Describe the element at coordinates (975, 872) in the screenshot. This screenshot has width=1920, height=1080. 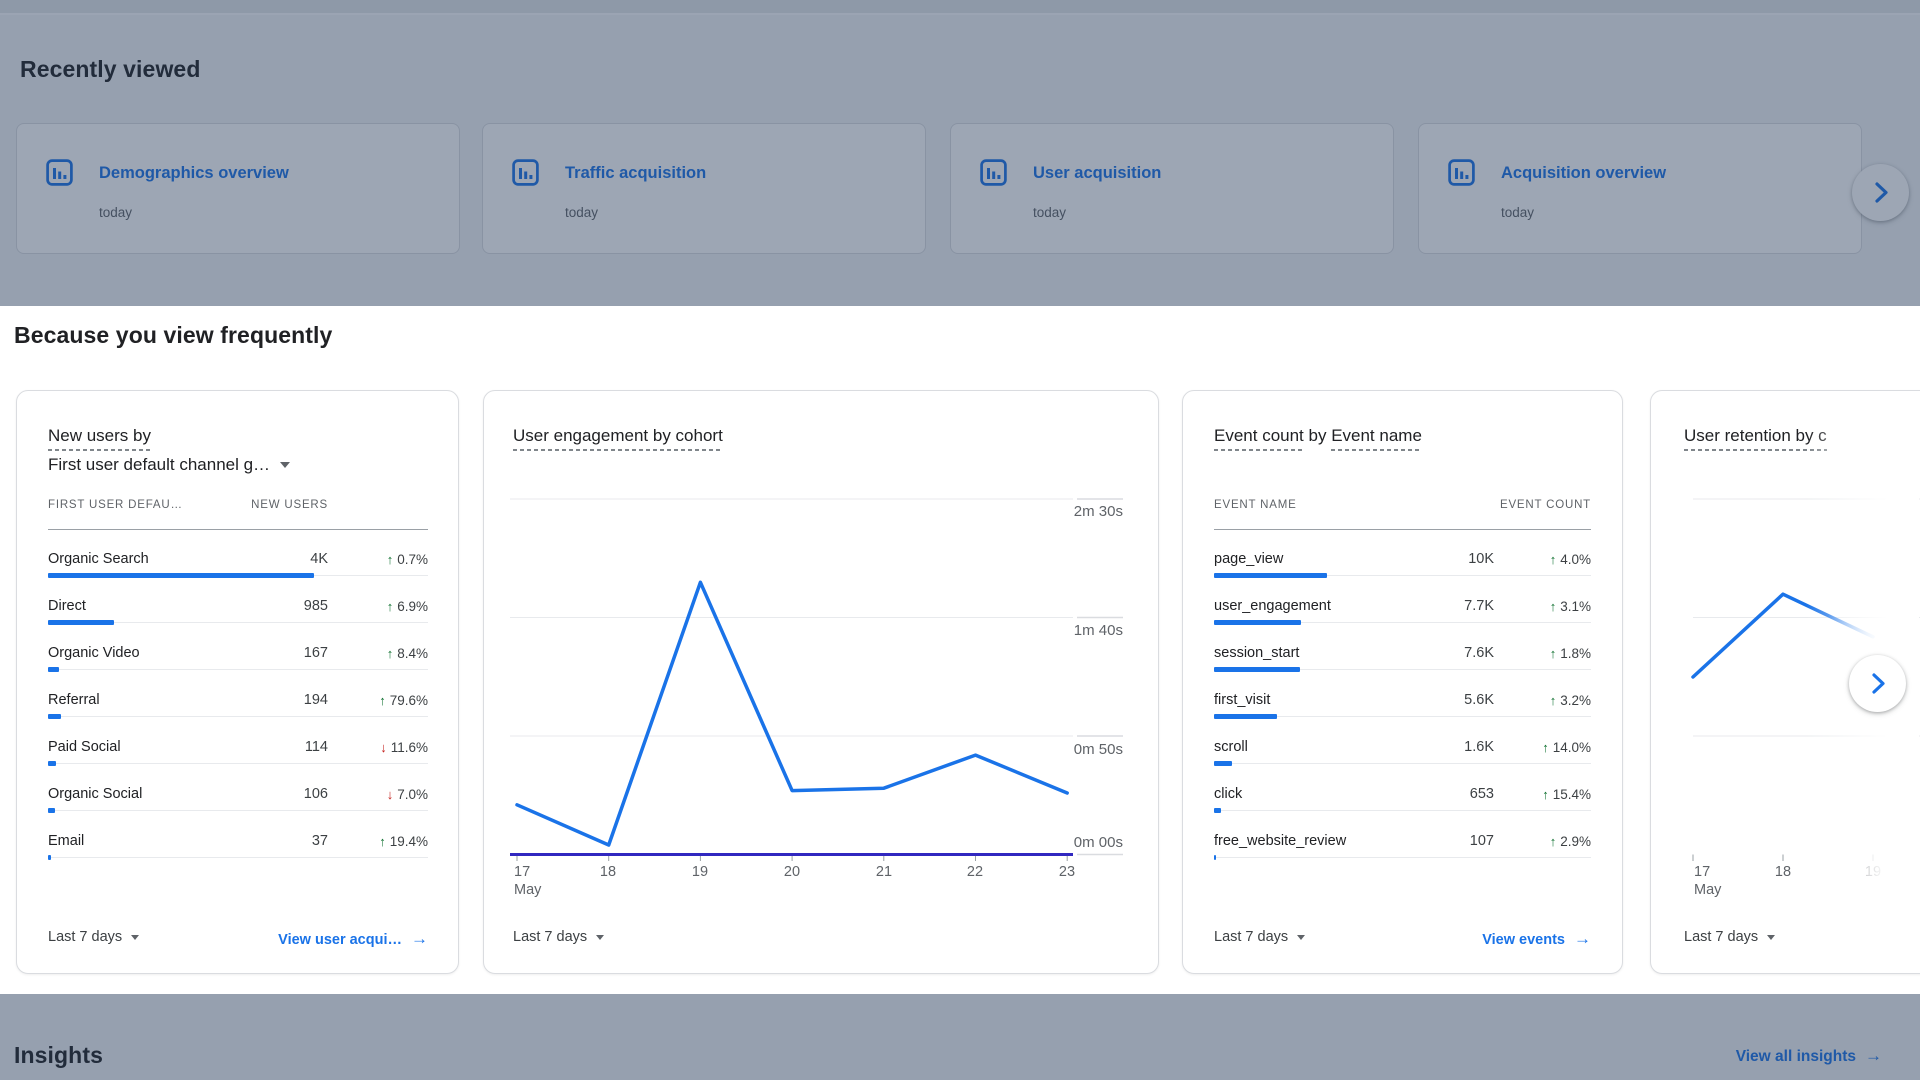
I see `x-axis-tick: 22` at that location.